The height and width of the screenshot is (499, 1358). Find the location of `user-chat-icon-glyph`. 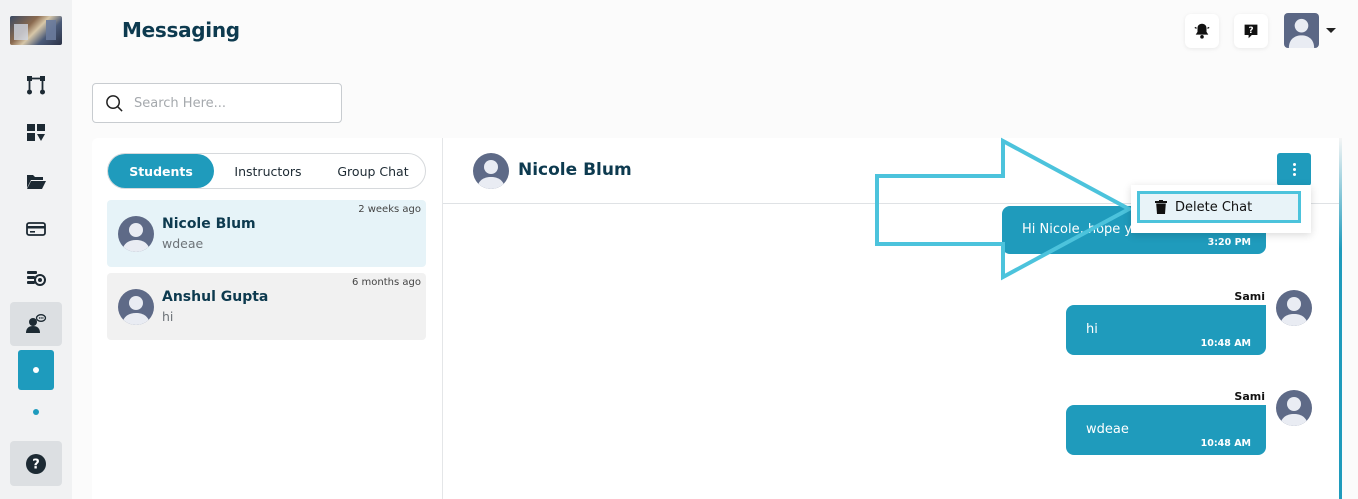

user-chat-icon-glyph is located at coordinates (36, 323).